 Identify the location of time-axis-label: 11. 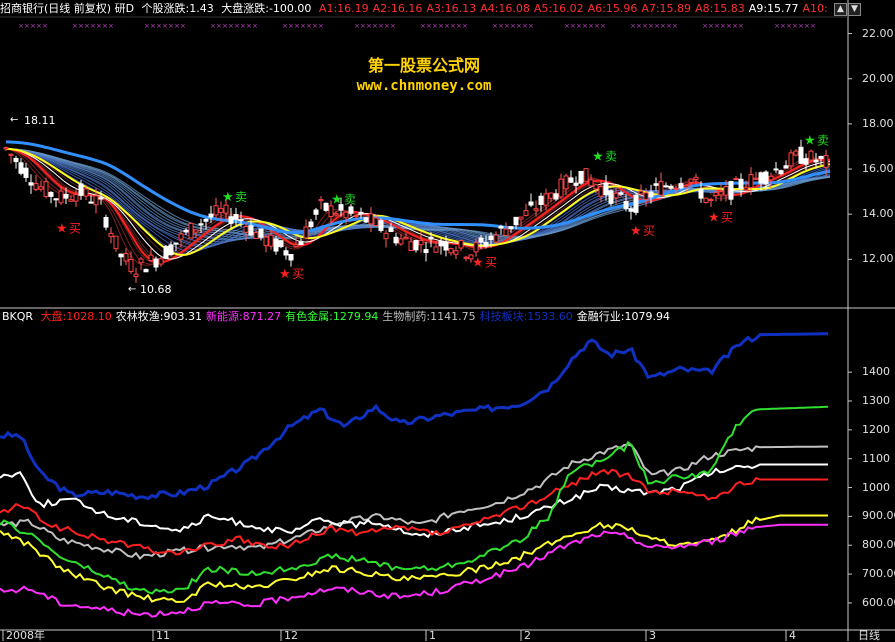
(163, 635).